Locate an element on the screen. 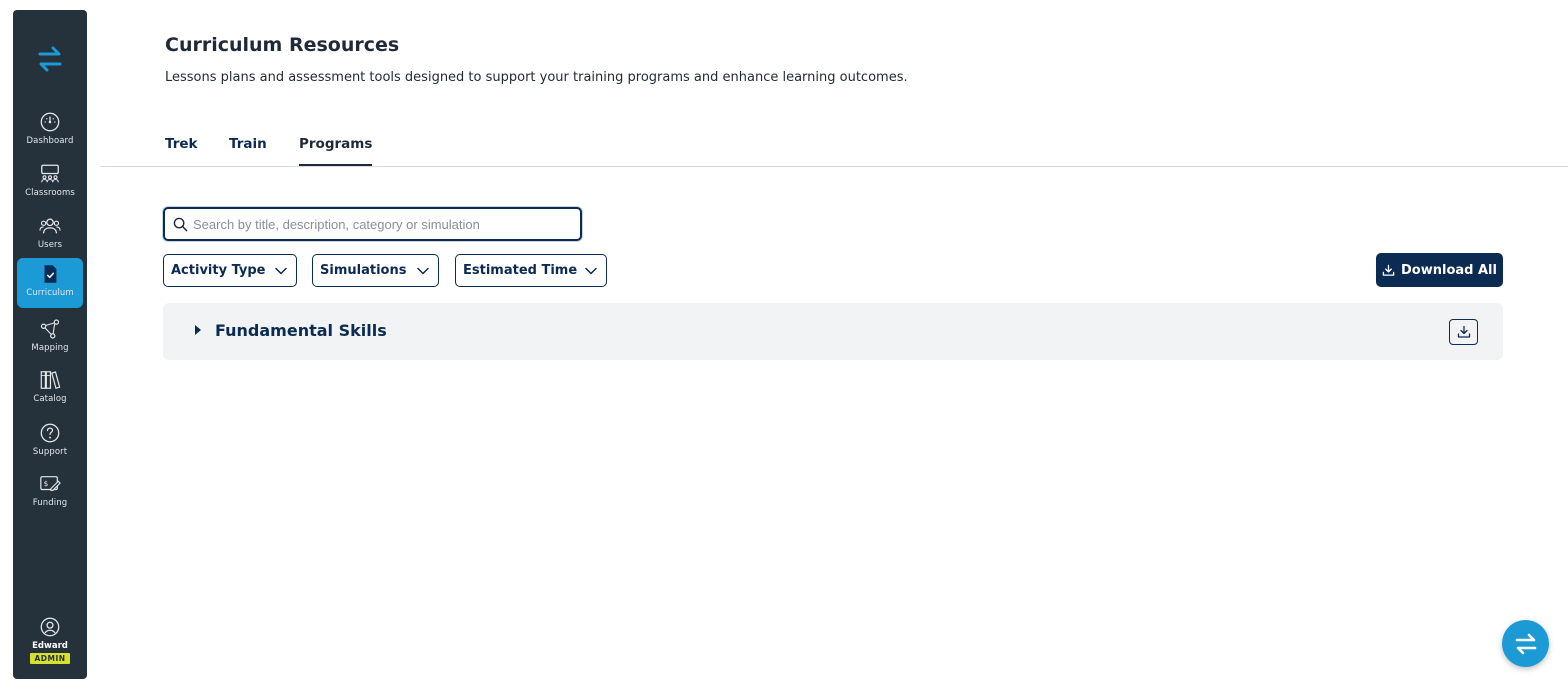 This screenshot has height=692, width=1568. search-input is located at coordinates (383, 224).